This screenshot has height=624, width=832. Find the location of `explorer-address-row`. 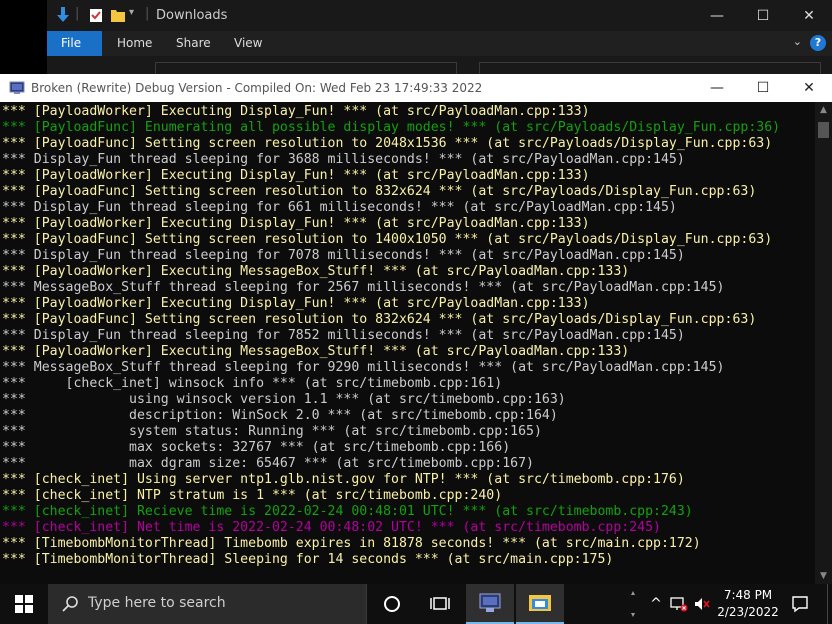

explorer-address-row is located at coordinates (439, 65).